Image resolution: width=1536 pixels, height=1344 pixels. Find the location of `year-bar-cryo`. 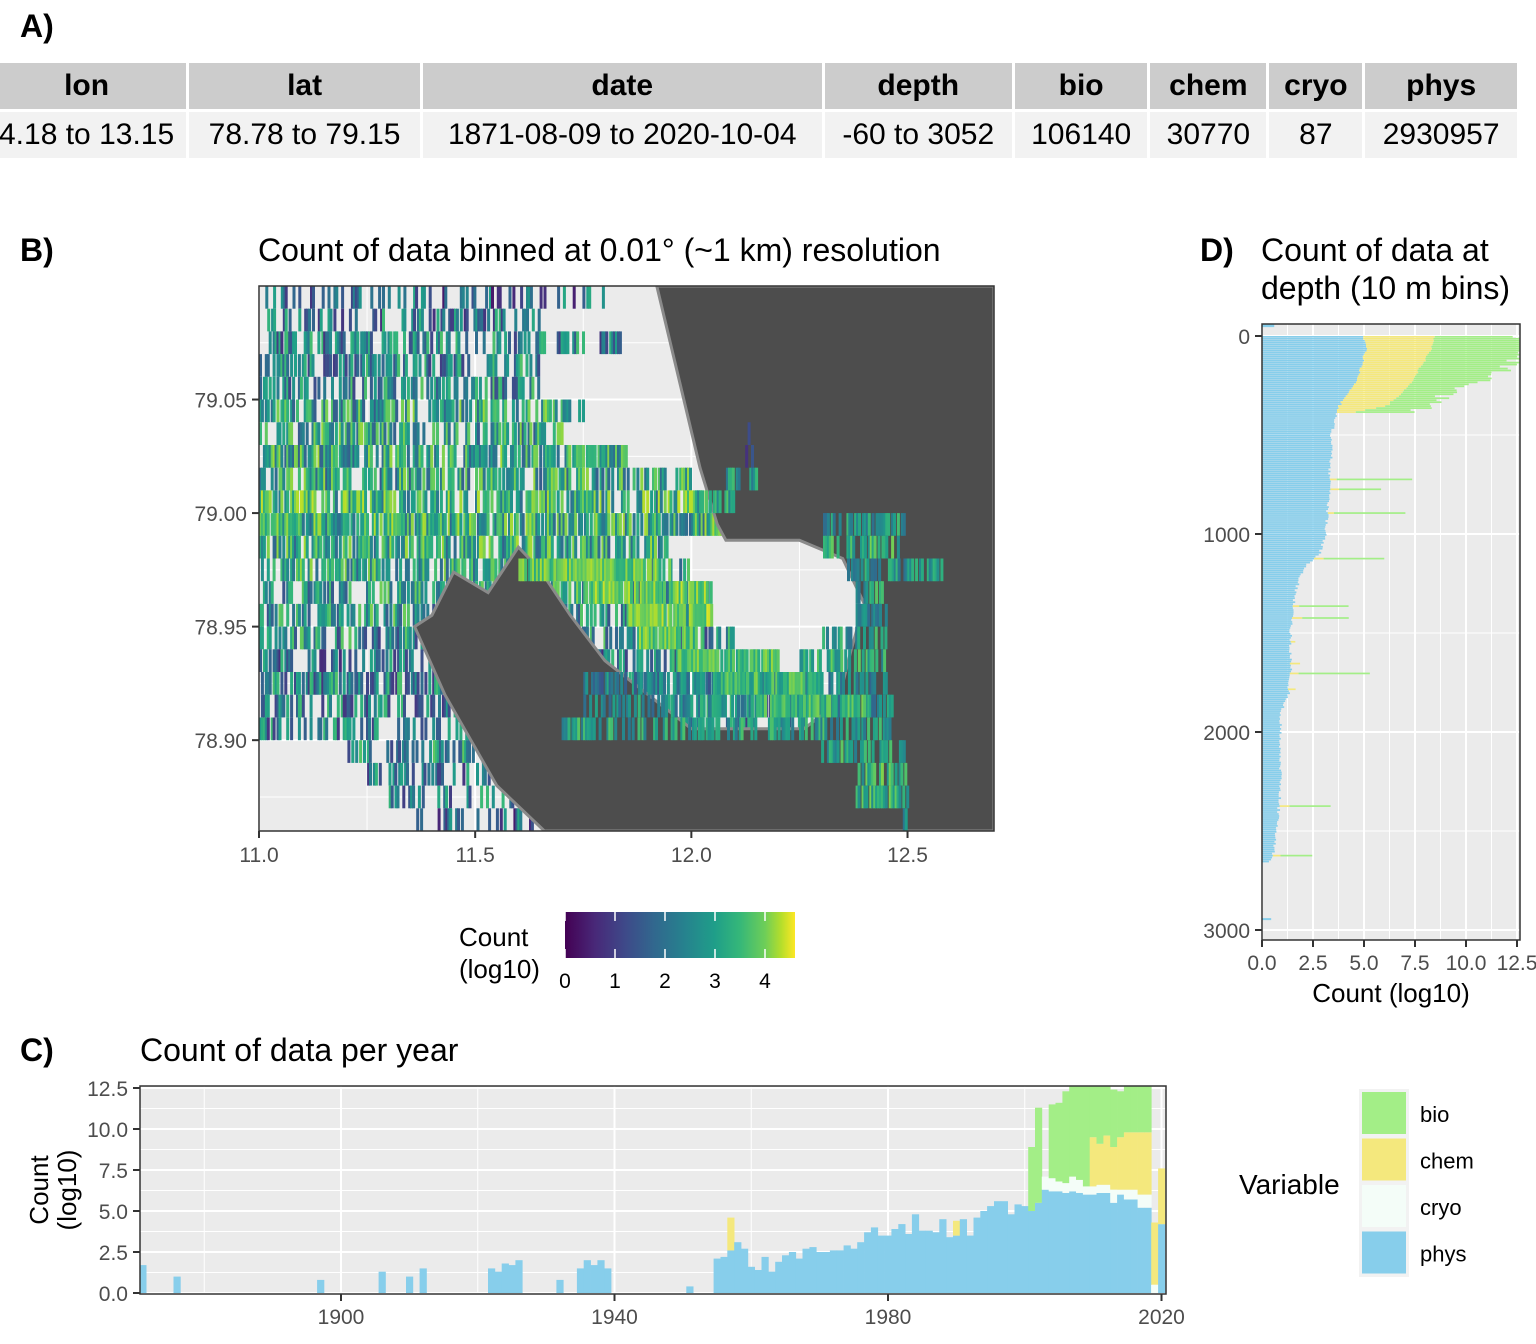

year-bar-cryo is located at coordinates (1052, 1185).